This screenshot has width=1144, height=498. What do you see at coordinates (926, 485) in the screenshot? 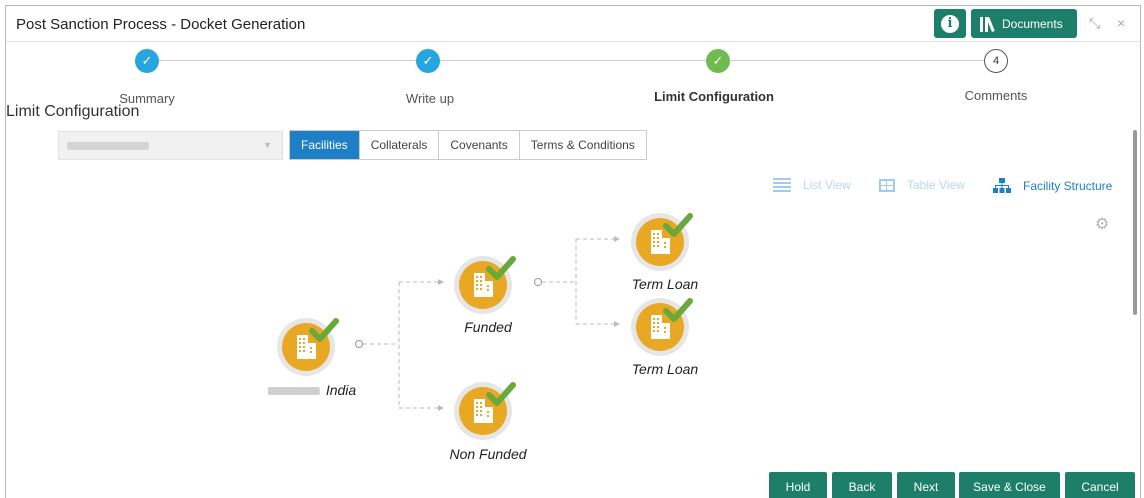
I see `next-button: Next` at bounding box center [926, 485].